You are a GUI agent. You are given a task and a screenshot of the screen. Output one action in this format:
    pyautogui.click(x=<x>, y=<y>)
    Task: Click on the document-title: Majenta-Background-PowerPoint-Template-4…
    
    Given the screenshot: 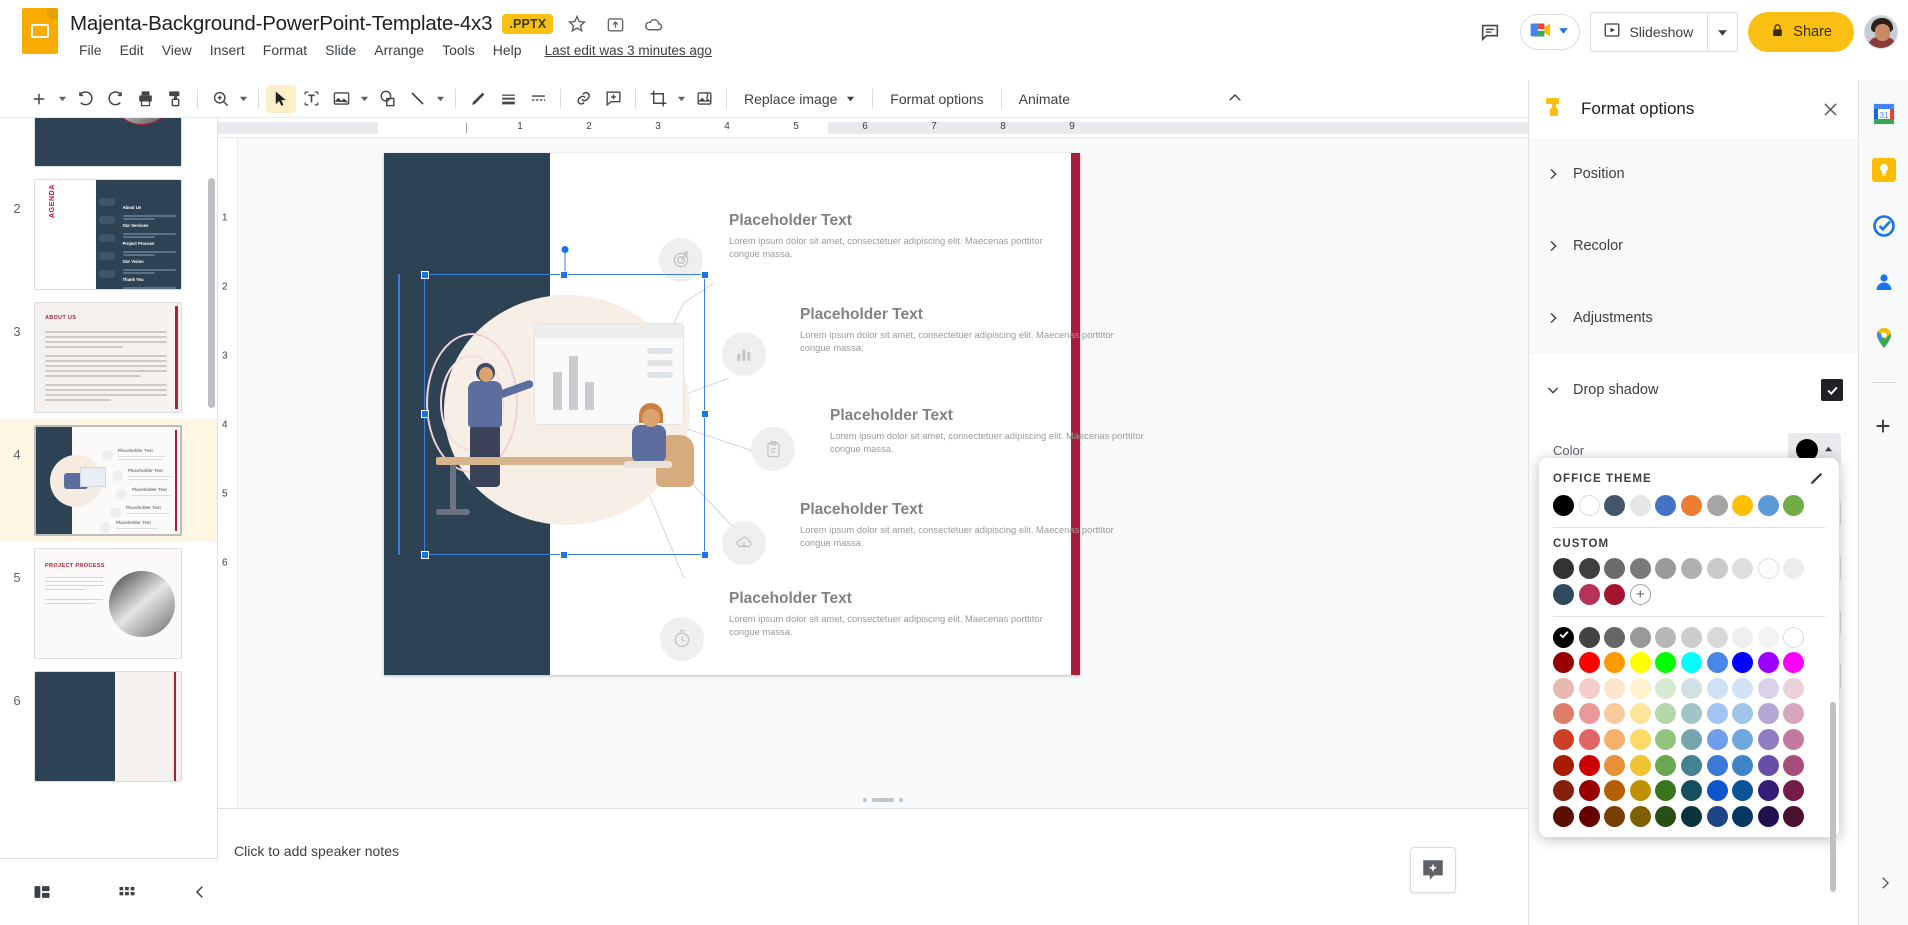 What is the action you would take?
    pyautogui.click(x=281, y=24)
    